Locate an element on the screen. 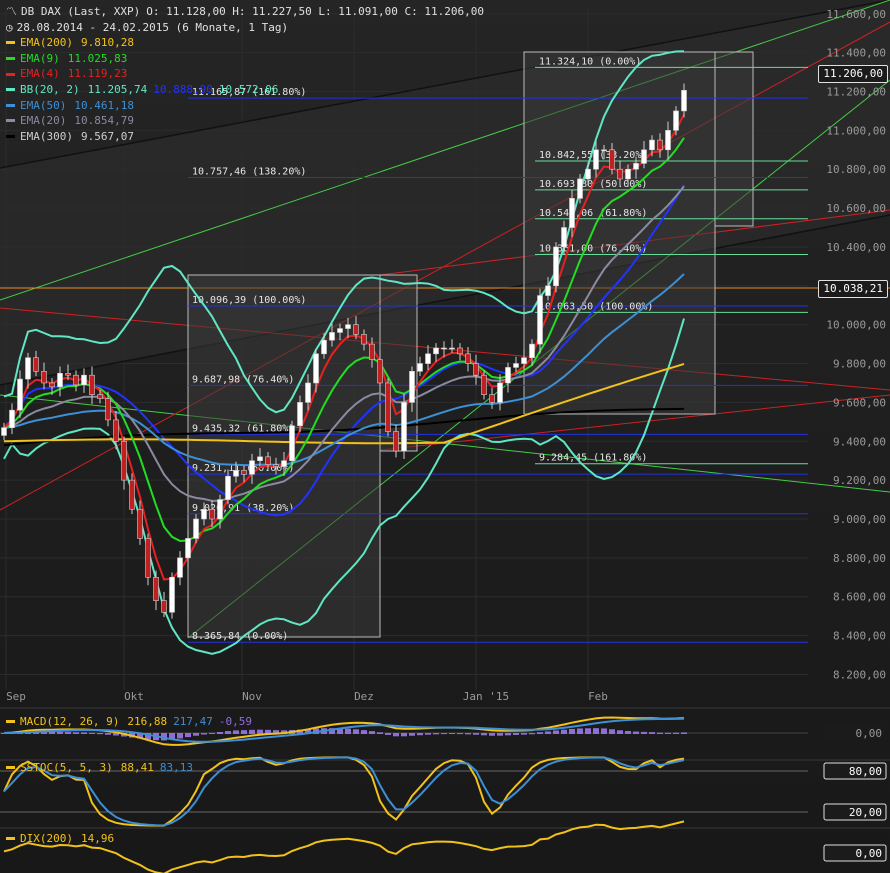  legend-value: 10.854,79 is located at coordinates (104, 121).